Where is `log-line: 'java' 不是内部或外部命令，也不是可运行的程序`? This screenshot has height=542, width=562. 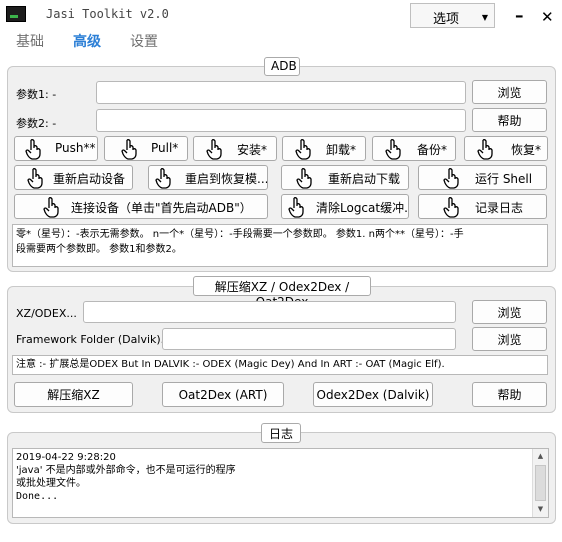 log-line: 'java' 不是内部或外部命令，也不是可运行的程序 is located at coordinates (126, 470).